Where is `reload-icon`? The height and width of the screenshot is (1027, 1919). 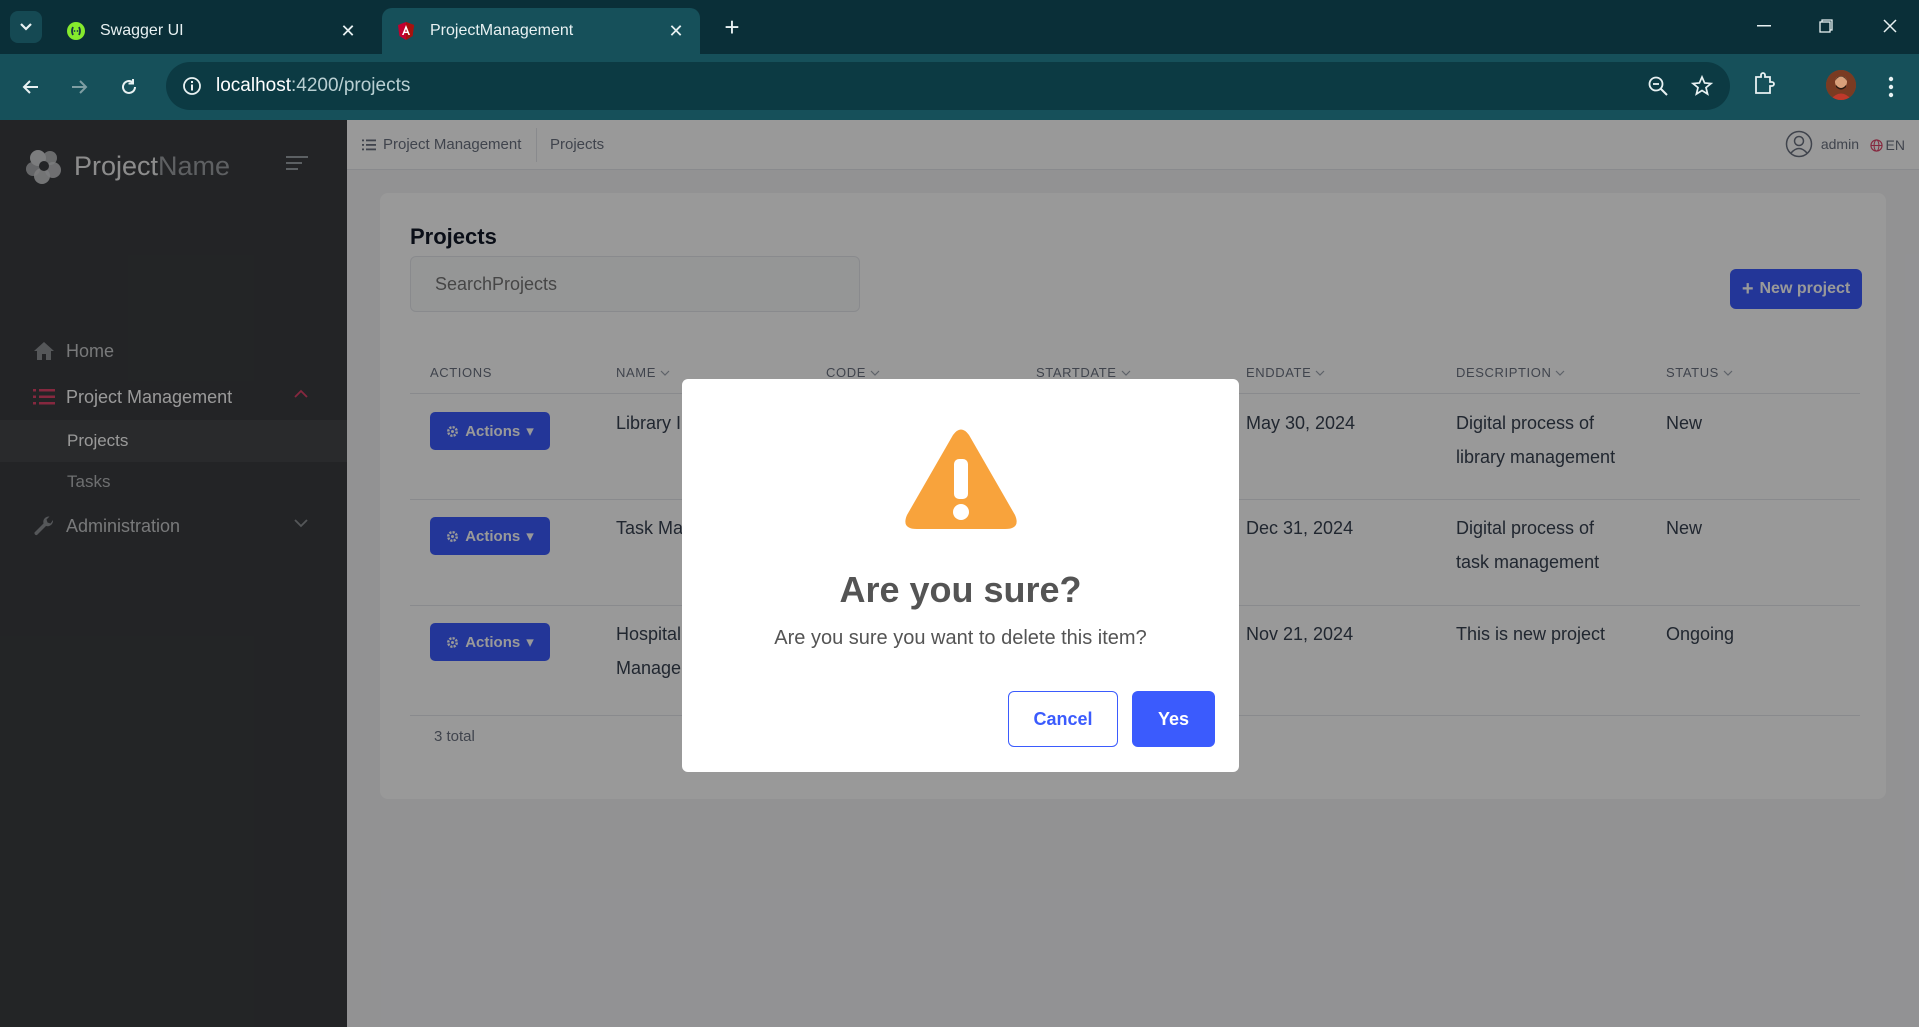
reload-icon is located at coordinates (129, 87).